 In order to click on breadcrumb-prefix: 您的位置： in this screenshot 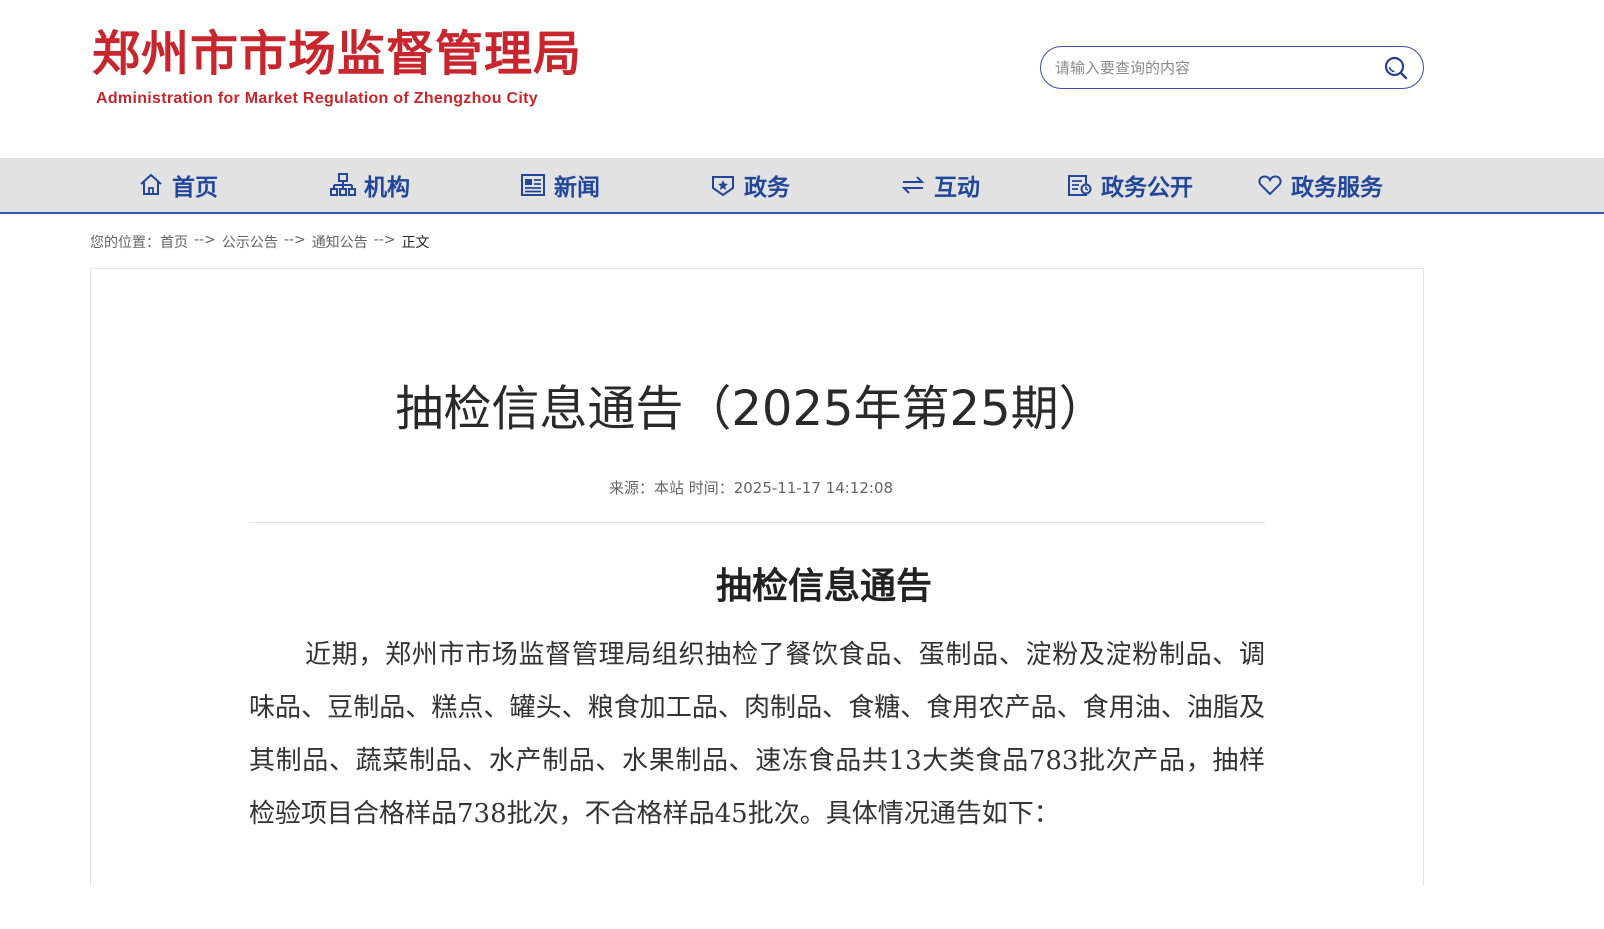, I will do `click(125, 243)`.